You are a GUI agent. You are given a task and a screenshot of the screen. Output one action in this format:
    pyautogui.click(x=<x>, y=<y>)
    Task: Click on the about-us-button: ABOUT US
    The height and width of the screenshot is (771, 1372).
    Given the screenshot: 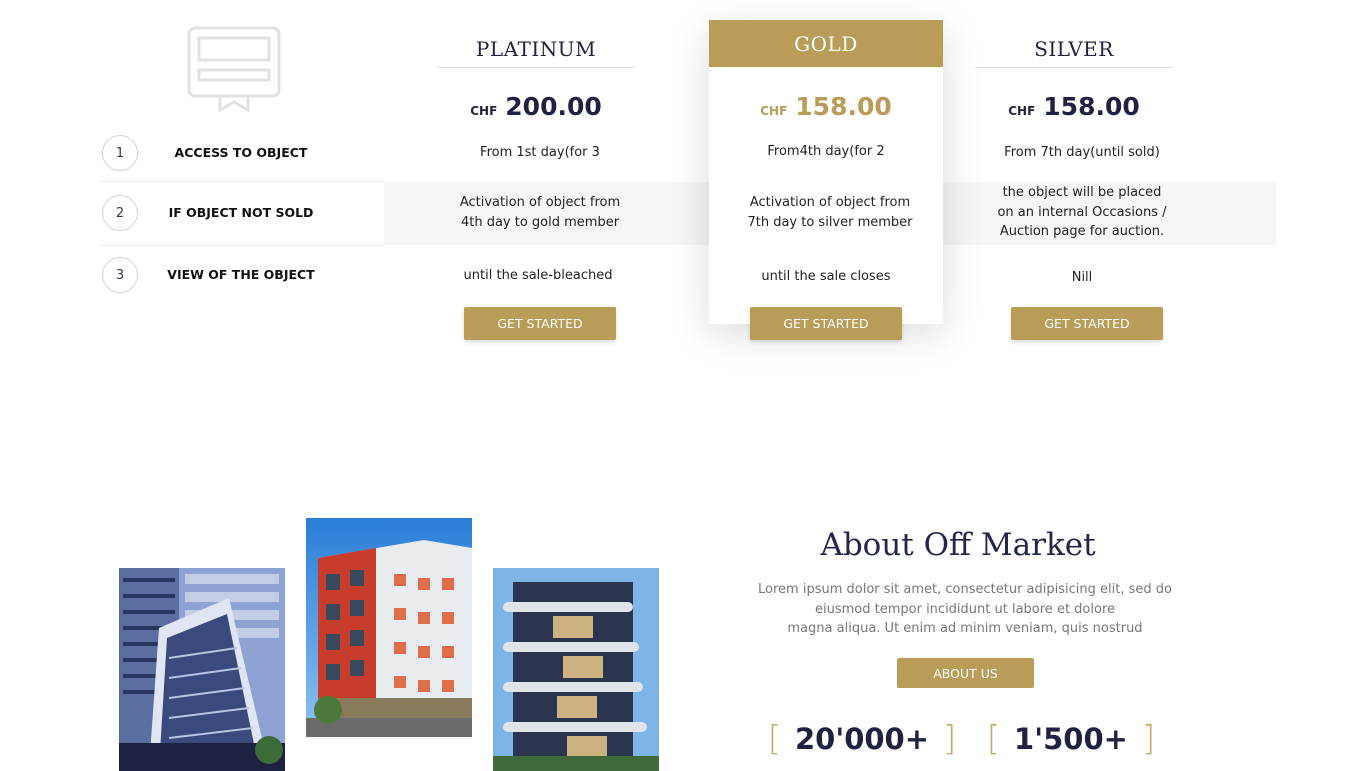 What is the action you would take?
    pyautogui.click(x=965, y=673)
    